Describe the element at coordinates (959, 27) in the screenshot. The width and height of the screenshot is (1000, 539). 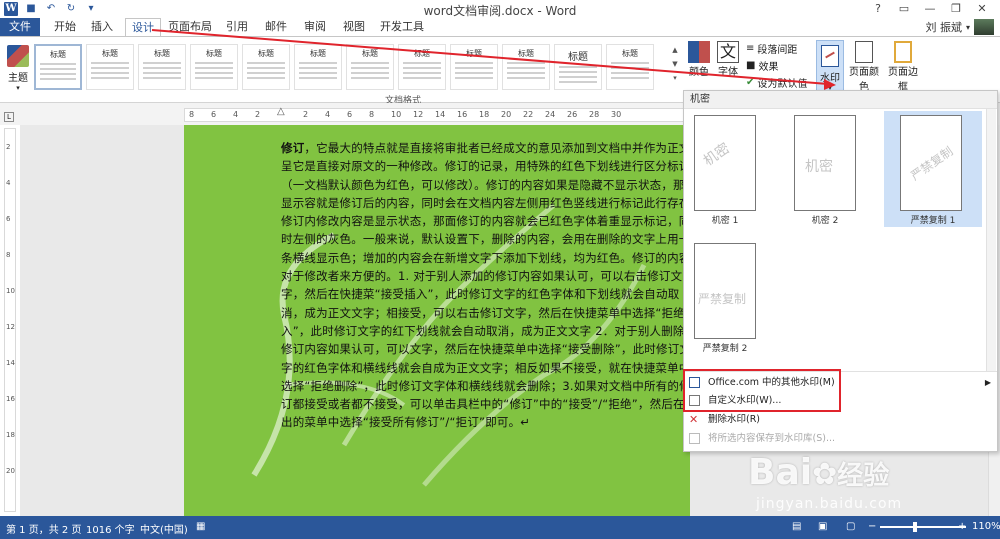
I see `user-account: 刘 振斌 ▾` at that location.